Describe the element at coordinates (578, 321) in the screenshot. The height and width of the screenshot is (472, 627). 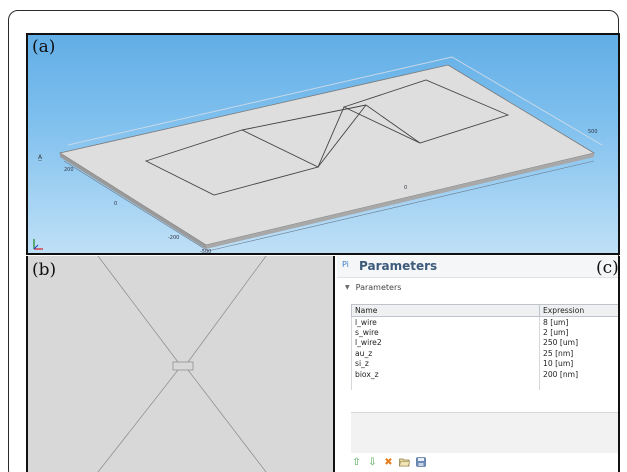
I see `param-expression-cell: 8 [um]` at that location.